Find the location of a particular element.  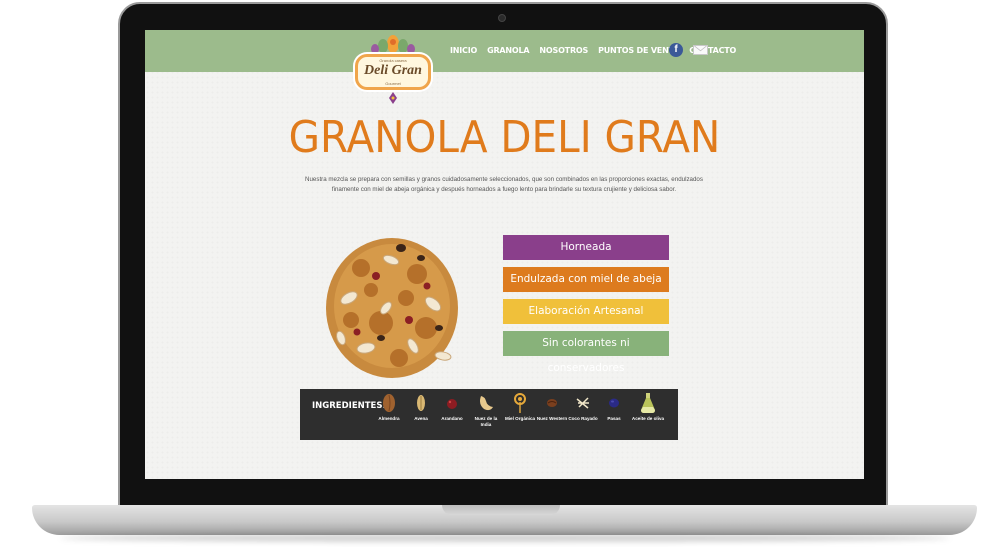

logo-sub-text: Gourmet is located at coordinates (393, 83).